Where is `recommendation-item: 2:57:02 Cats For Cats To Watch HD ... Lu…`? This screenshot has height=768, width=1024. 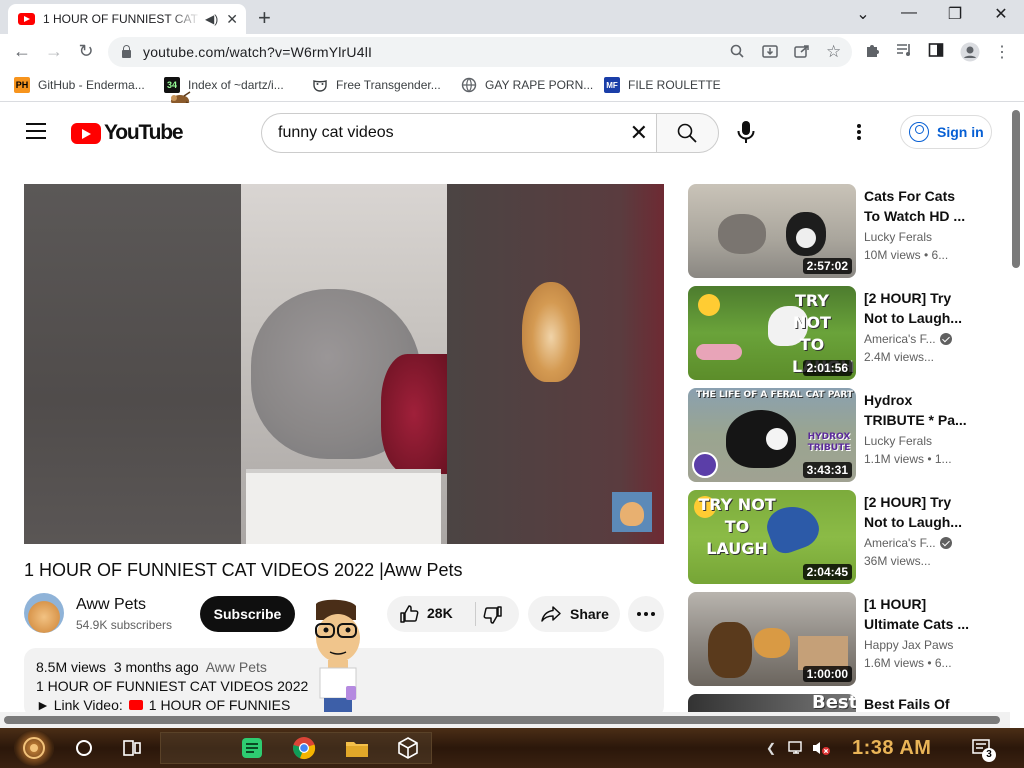
recommendation-item: 2:57:02 Cats For Cats To Watch HD ... Lu… is located at coordinates (838, 231).